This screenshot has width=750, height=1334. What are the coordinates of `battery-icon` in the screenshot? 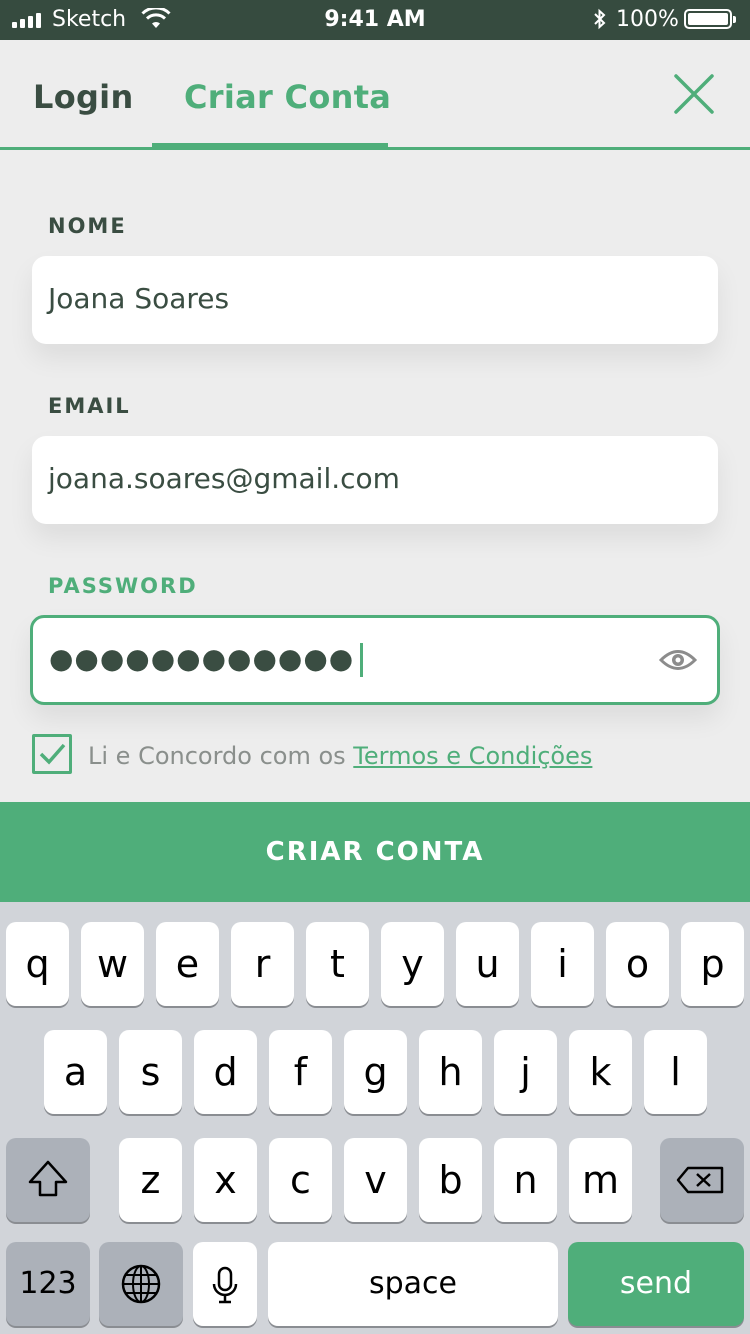 It's located at (710, 19).